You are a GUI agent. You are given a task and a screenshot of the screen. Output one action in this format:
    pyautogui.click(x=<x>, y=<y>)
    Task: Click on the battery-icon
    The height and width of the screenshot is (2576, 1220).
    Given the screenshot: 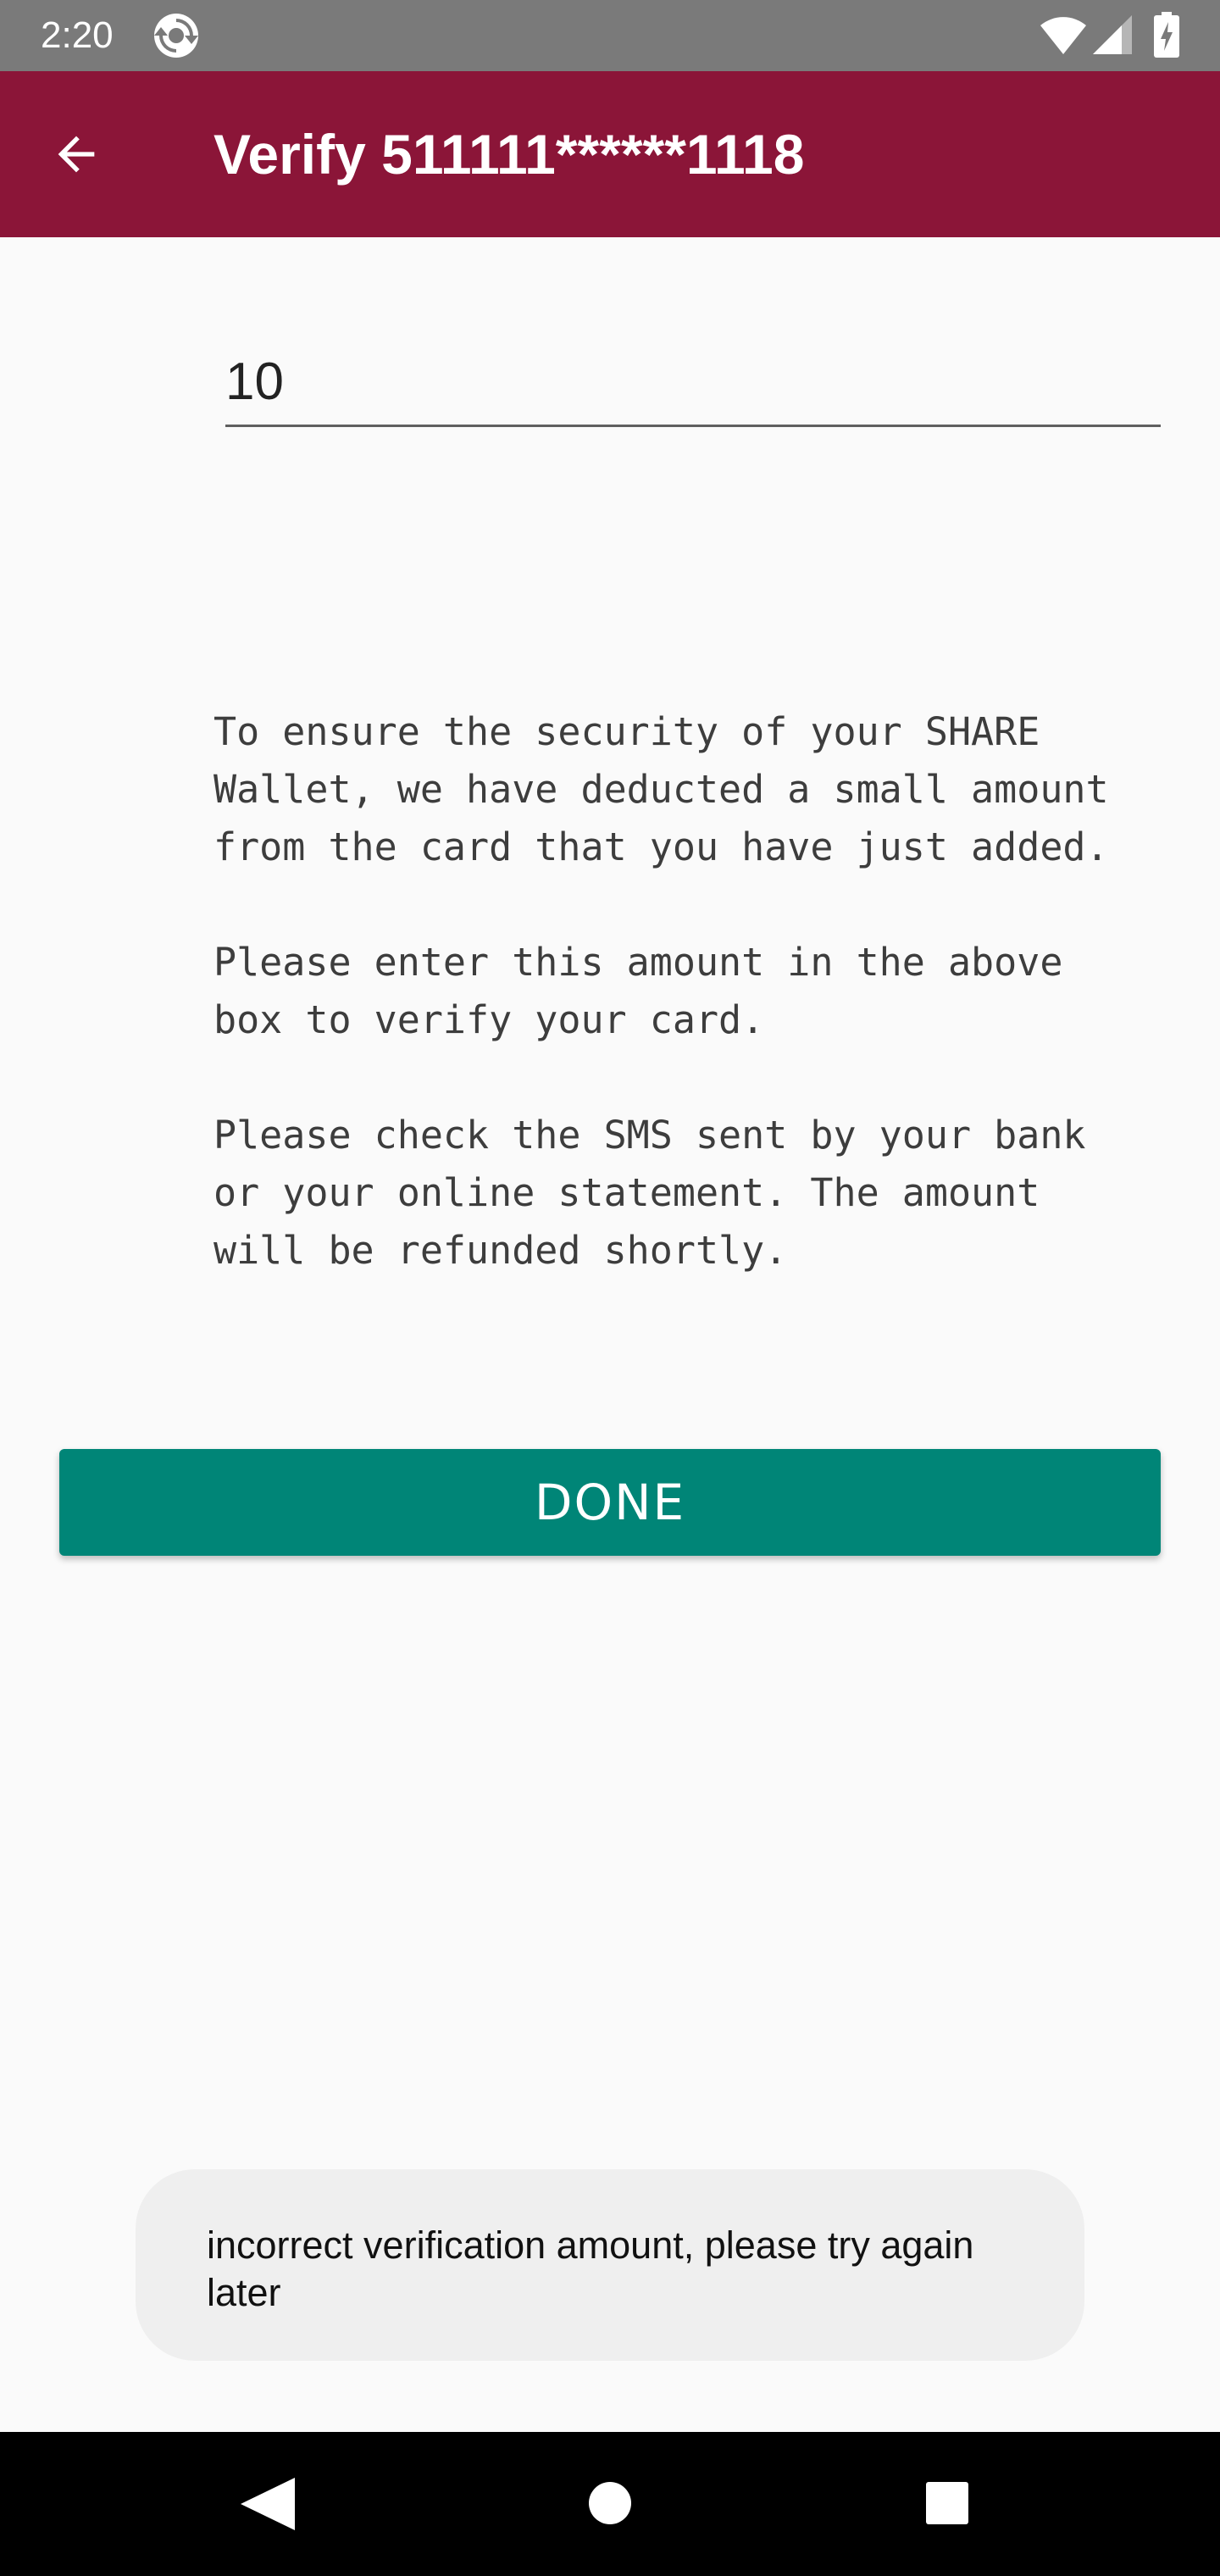 What is the action you would take?
    pyautogui.click(x=1166, y=35)
    